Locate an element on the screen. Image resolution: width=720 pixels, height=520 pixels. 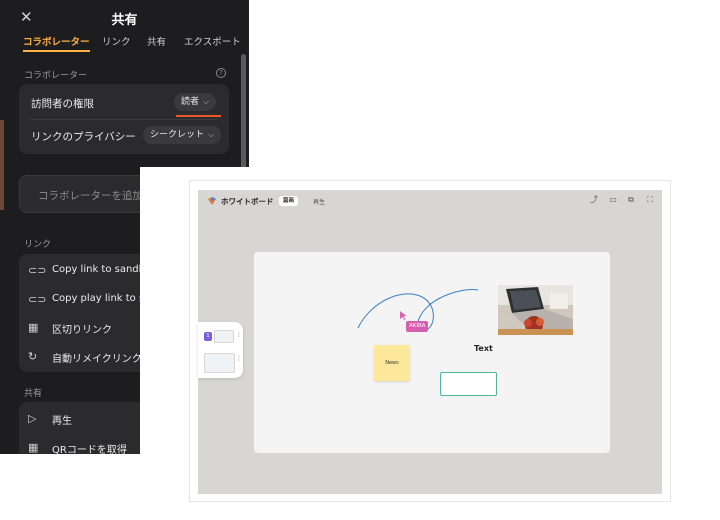
visitor-permission-value: 読者 is located at coordinates (190, 102).